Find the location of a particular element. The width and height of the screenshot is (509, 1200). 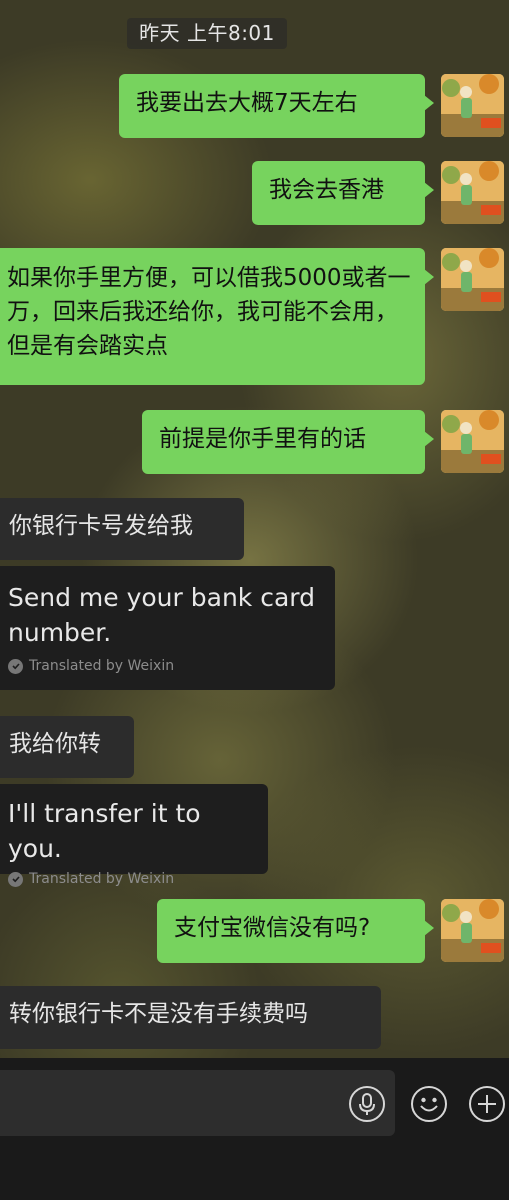

message-text: 你银行卡号发给我 is located at coordinates (101, 526).